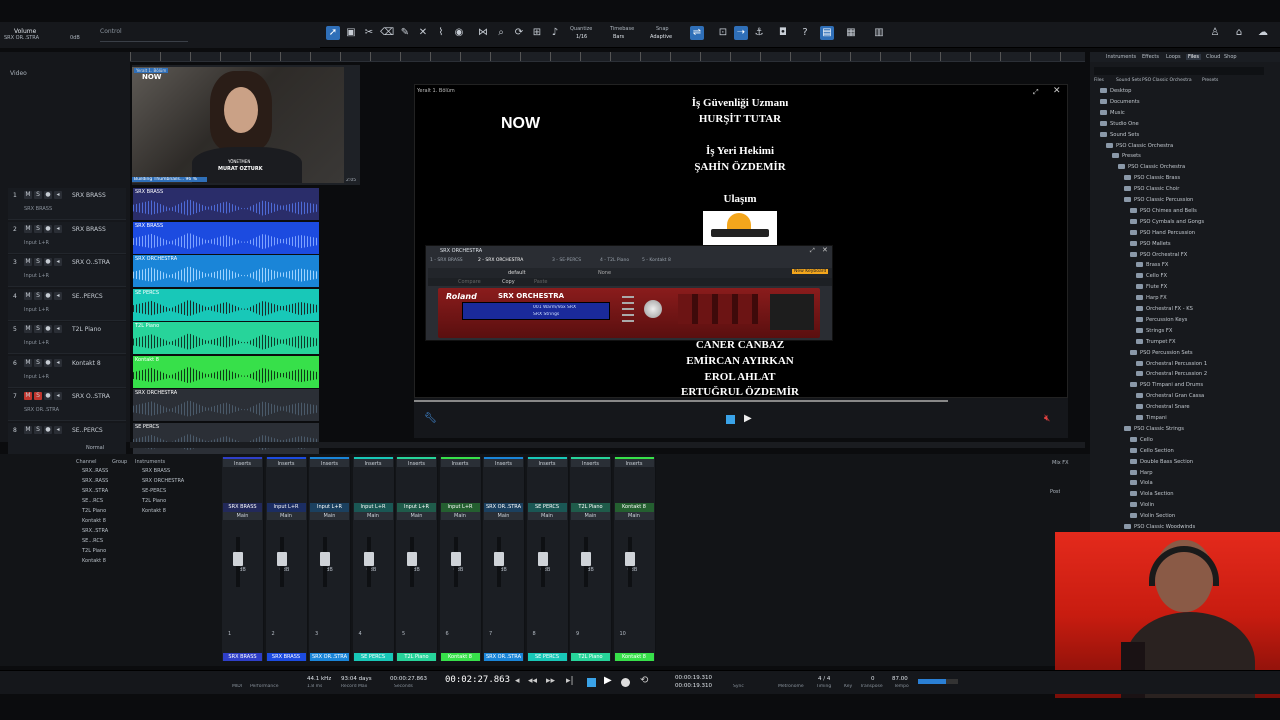 Image resolution: width=1280 pixels, height=720 pixels. I want to click on snap-value: Adaptive, so click(661, 37).